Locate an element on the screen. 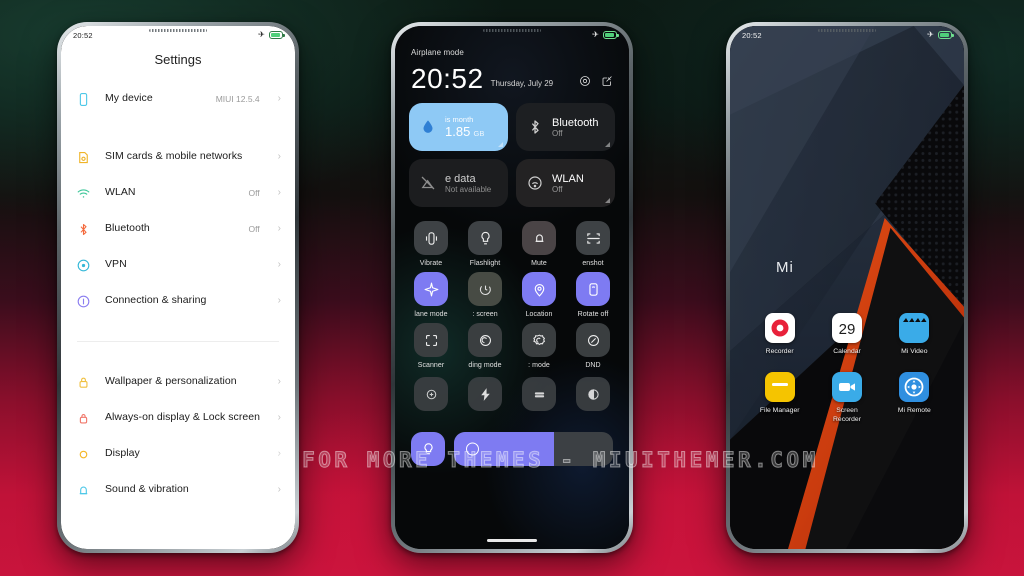  app-screen-recorder: Screen Recorder is located at coordinates (846, 398).